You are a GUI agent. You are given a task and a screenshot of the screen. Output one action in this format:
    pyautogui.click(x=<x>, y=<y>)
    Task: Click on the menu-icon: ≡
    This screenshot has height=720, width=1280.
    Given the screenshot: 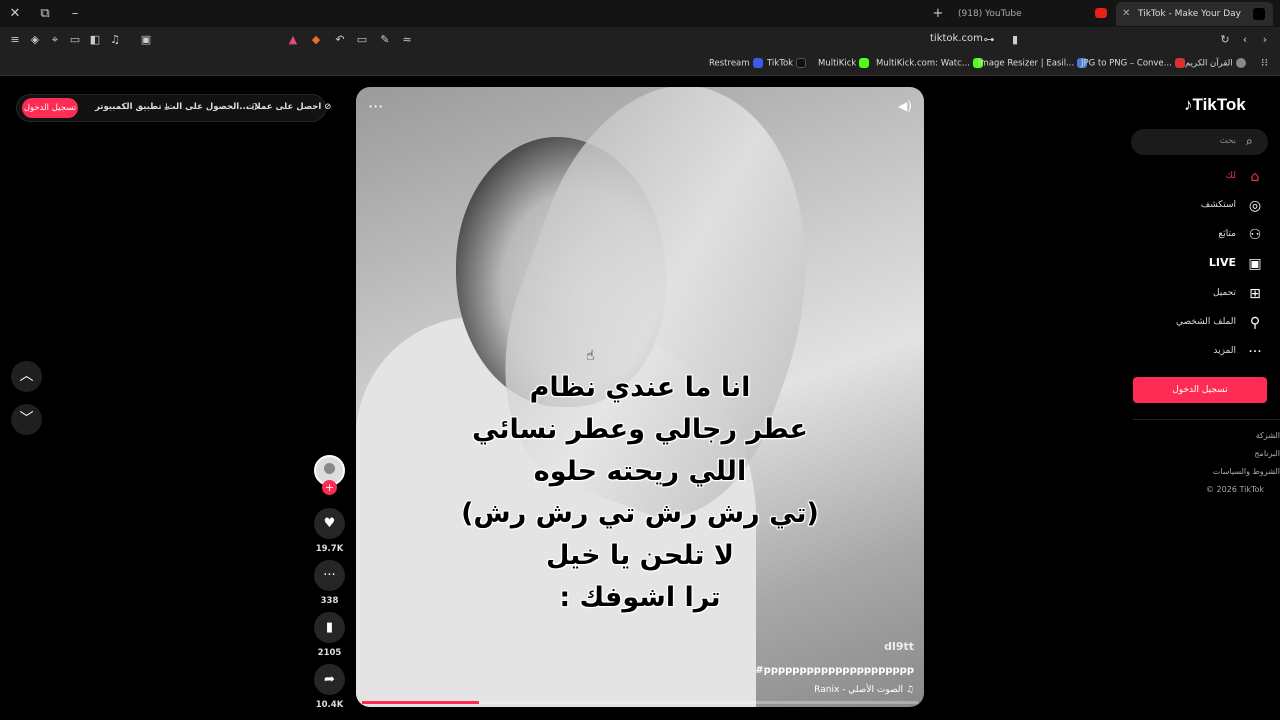 What is the action you would take?
    pyautogui.click(x=15, y=40)
    